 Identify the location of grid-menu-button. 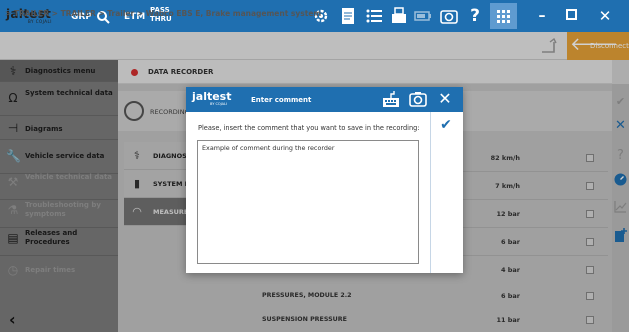
(503, 16).